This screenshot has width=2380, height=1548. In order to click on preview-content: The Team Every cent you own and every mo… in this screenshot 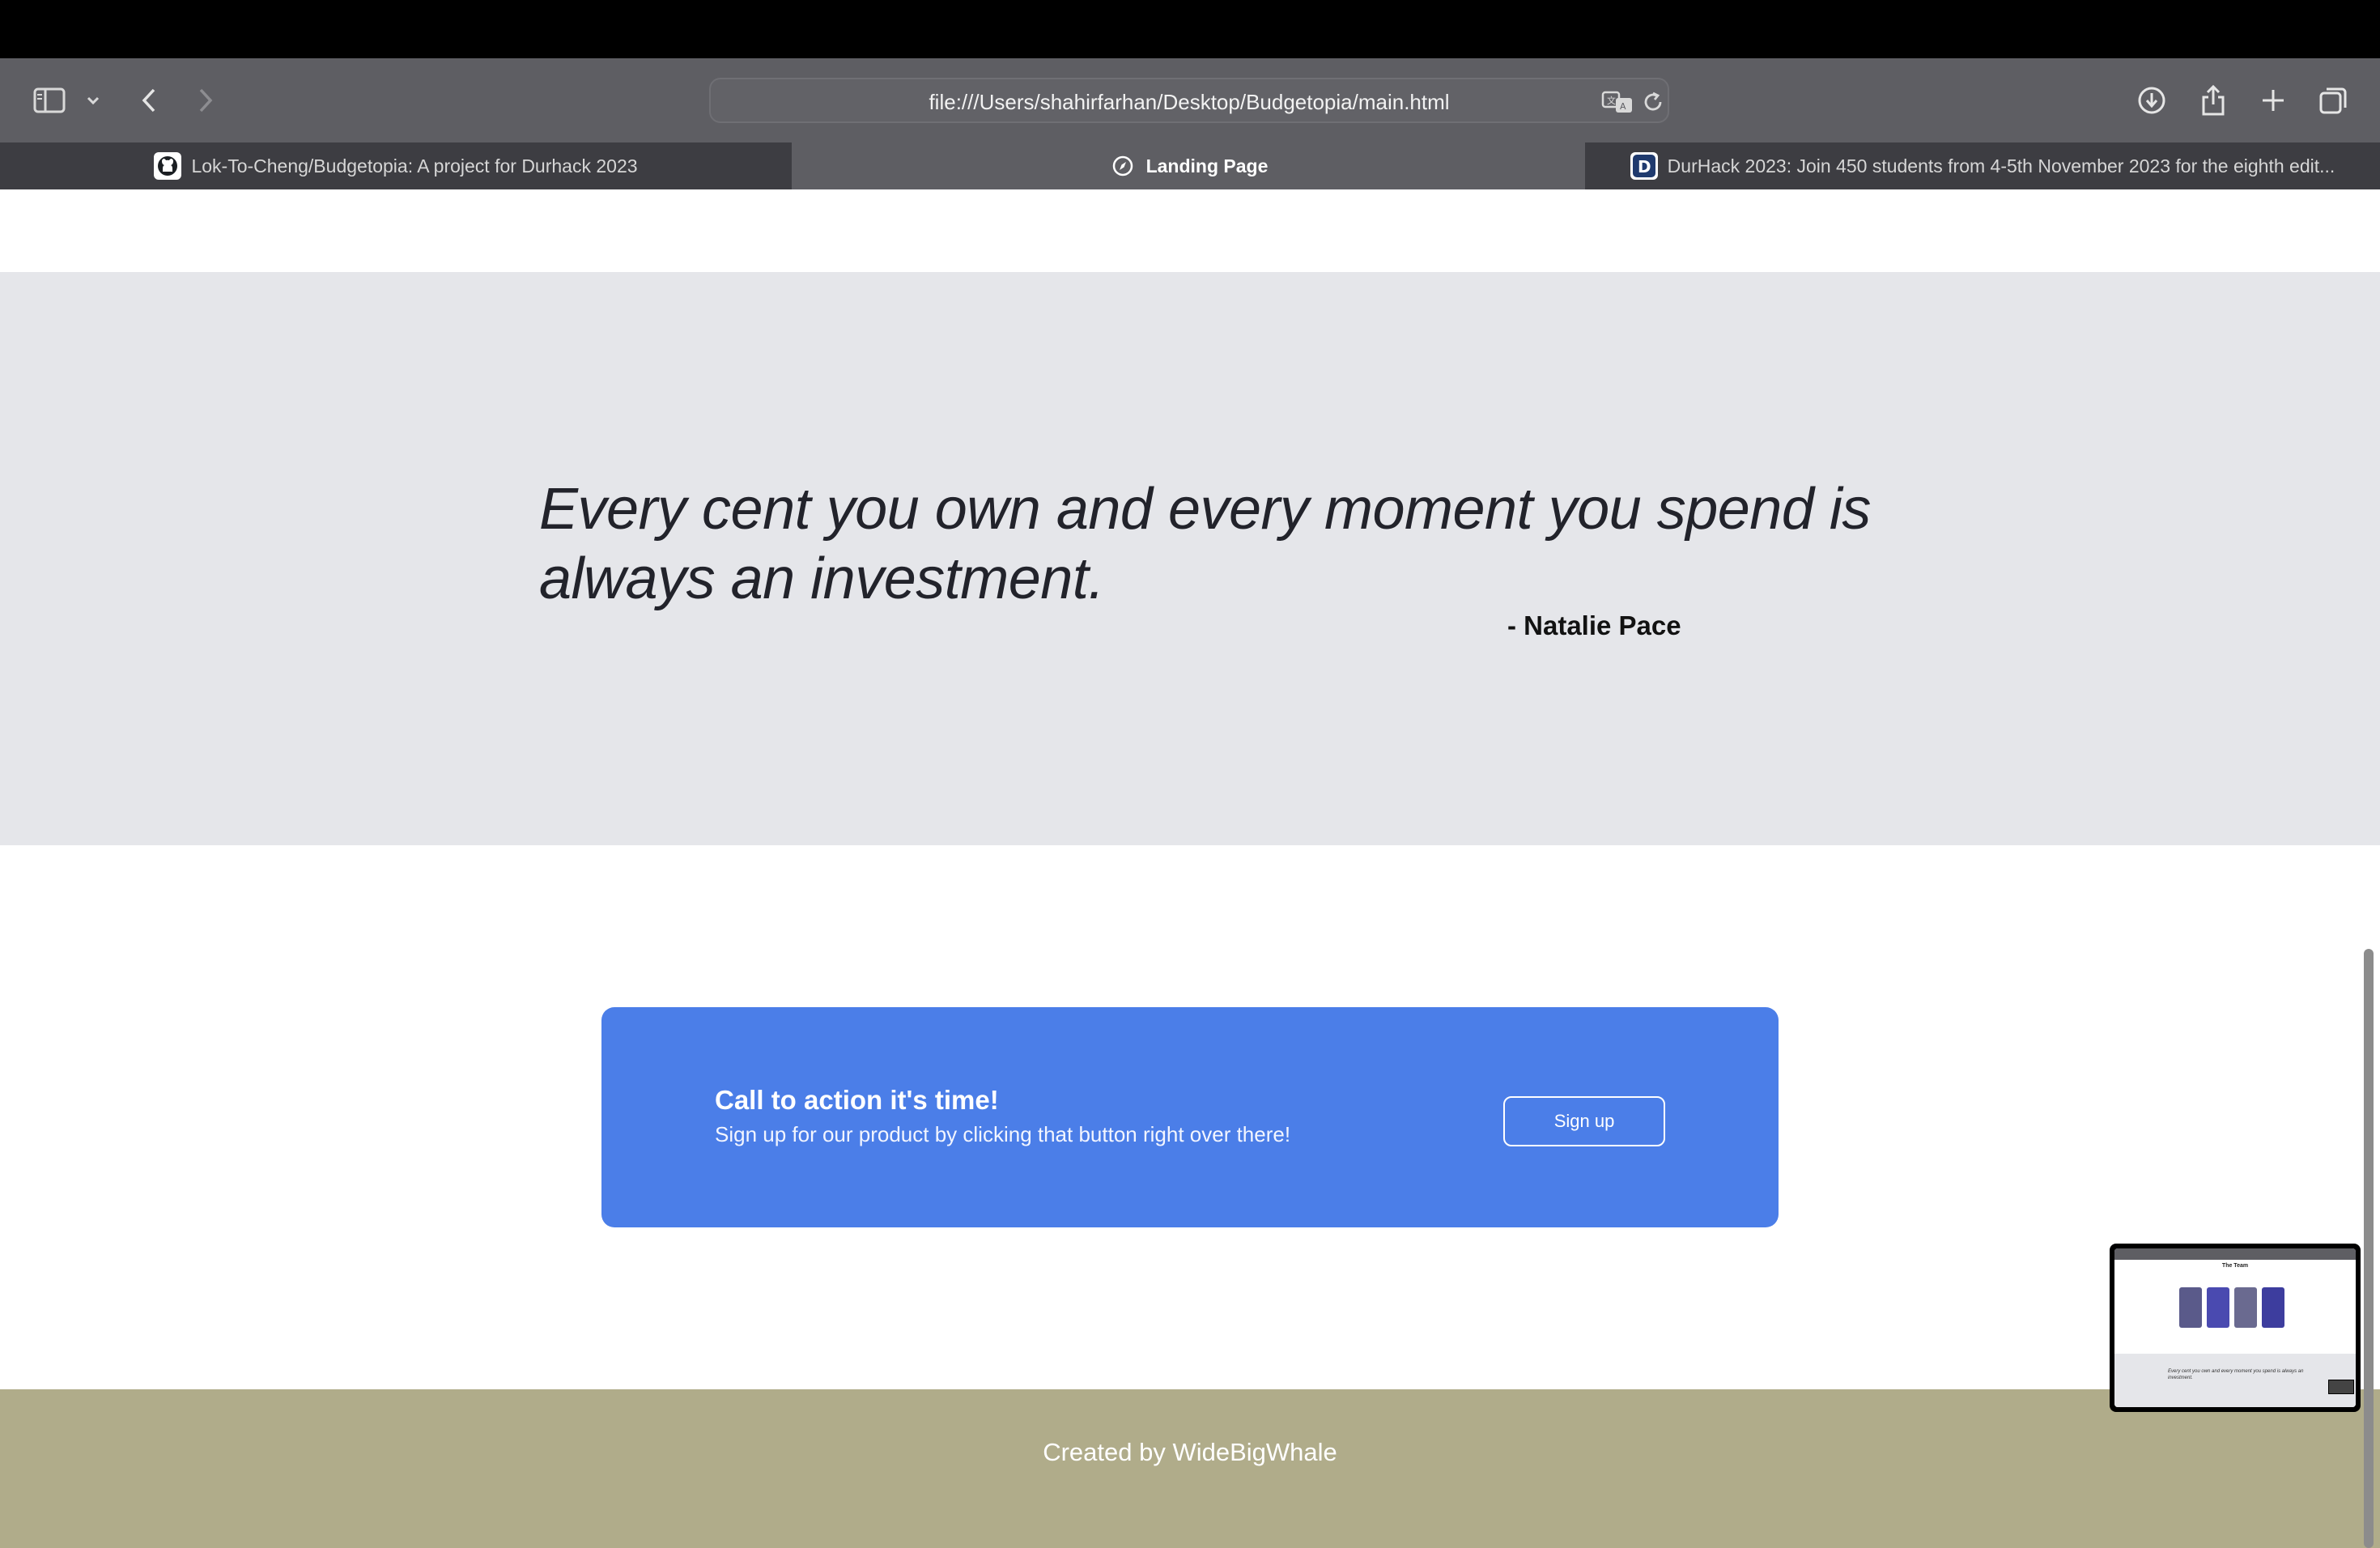, I will do `click(2235, 1328)`.